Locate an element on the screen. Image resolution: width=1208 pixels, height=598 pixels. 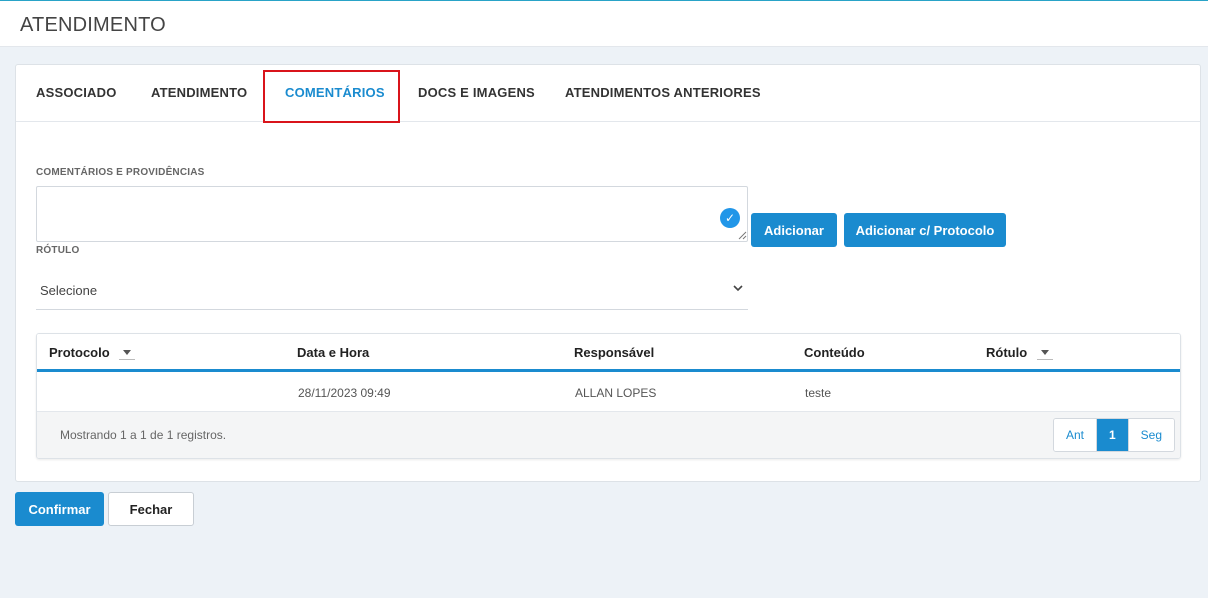
rotulo-label: RÓTULO is located at coordinates (58, 250).